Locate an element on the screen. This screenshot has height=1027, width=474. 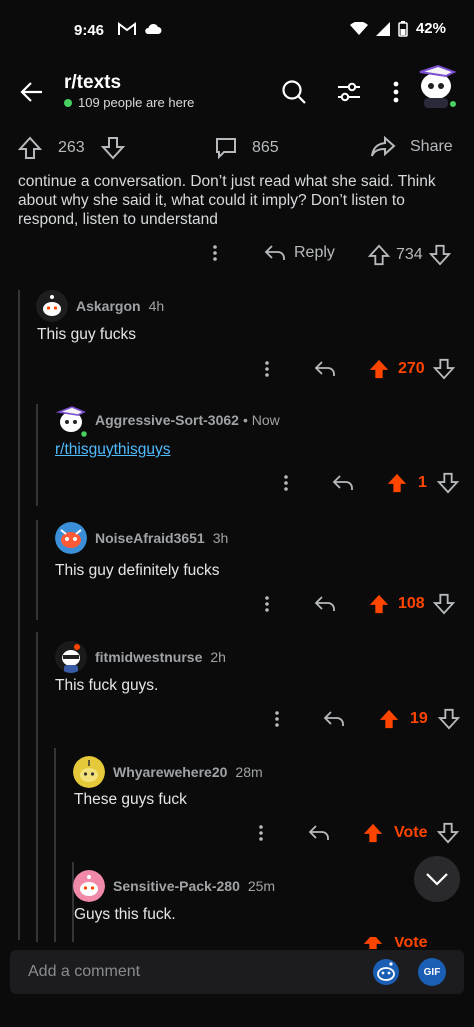
comment-score: 1 is located at coordinates (422, 482).